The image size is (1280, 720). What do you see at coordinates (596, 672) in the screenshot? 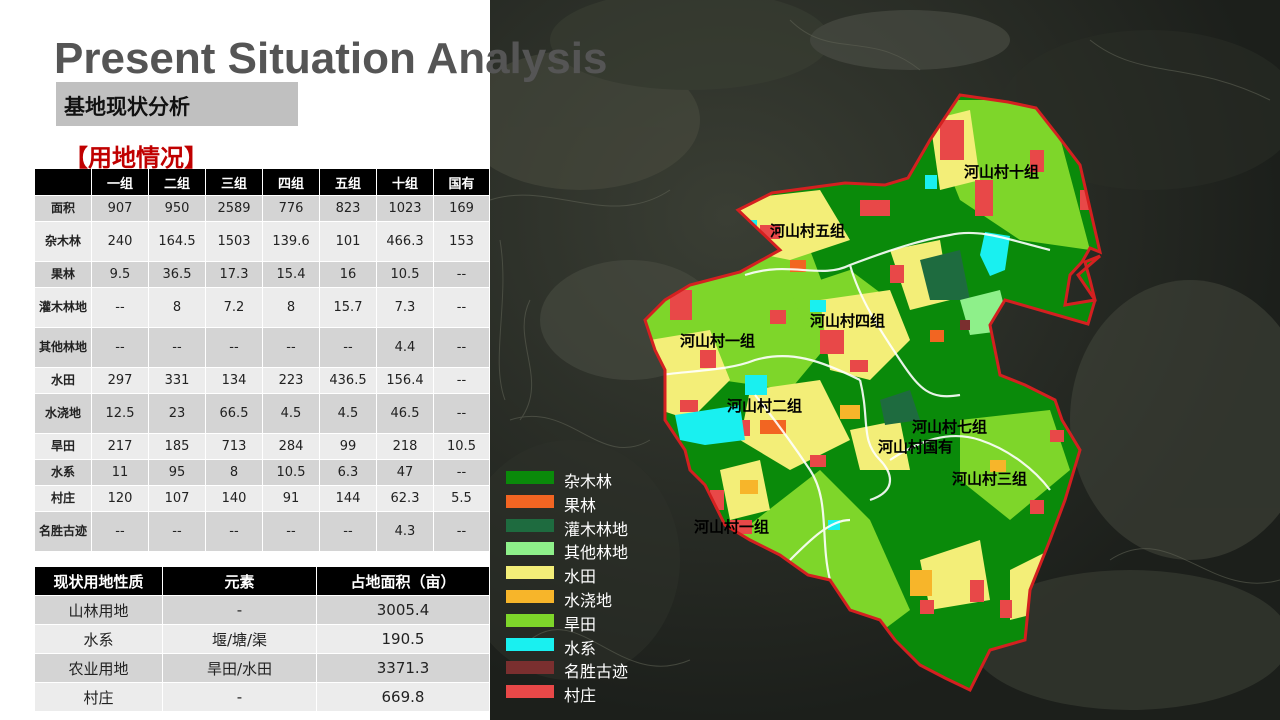
I see `legend-label: 名胜古迹` at bounding box center [596, 672].